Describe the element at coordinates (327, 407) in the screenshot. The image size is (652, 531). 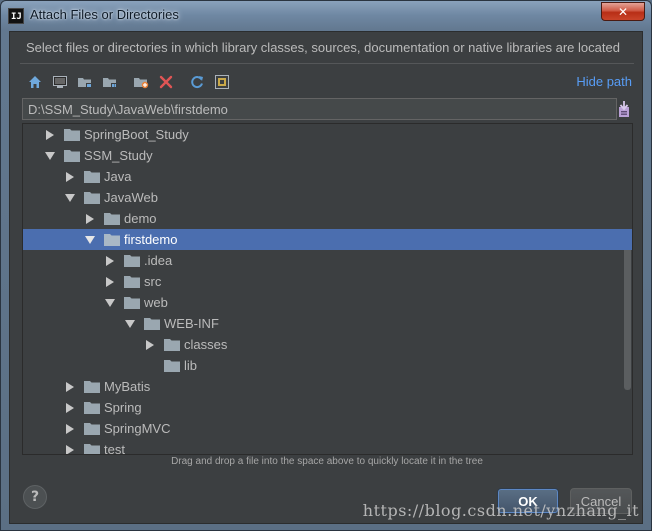
I see `tree-row: Spring` at that location.